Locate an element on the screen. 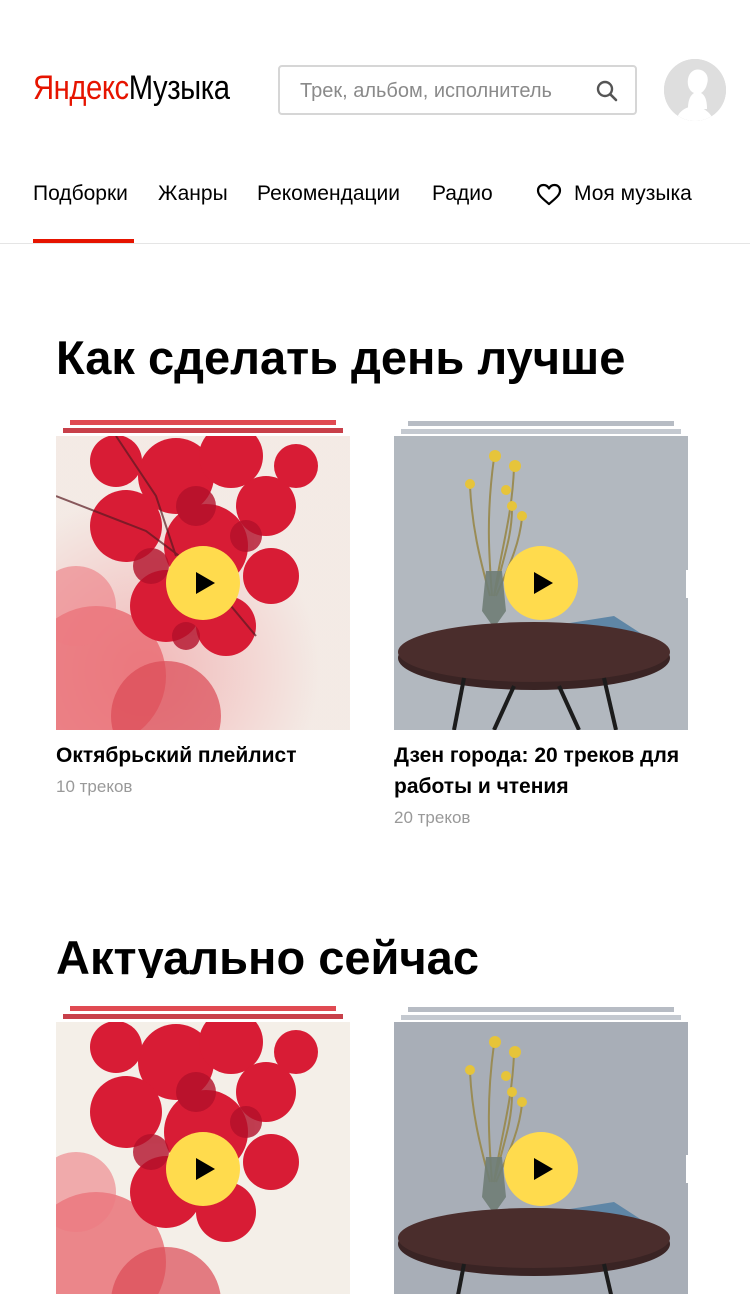 This screenshot has height=1294, width=750. active-tab-indicator is located at coordinates (83, 241).